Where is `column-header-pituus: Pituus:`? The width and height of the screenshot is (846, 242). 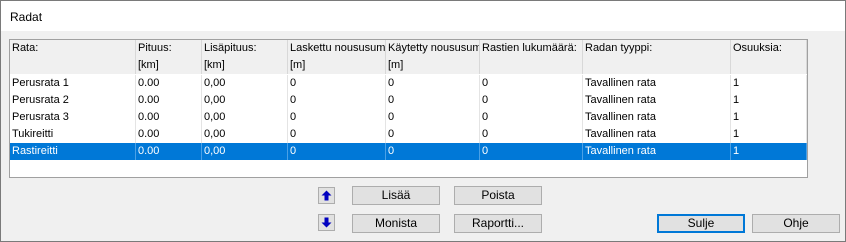
column-header-pituus: Pituus: is located at coordinates (169, 48).